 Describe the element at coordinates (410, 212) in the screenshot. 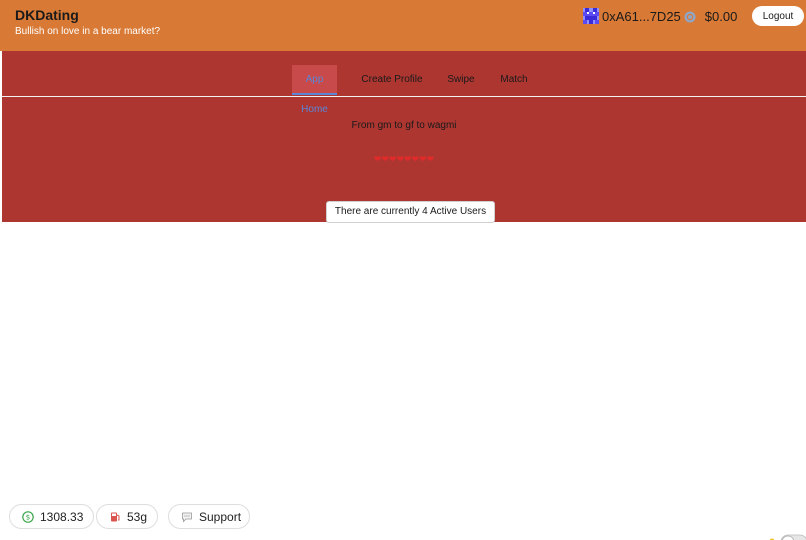

I see `active-users-badge: There are currently 4 Active Users` at that location.